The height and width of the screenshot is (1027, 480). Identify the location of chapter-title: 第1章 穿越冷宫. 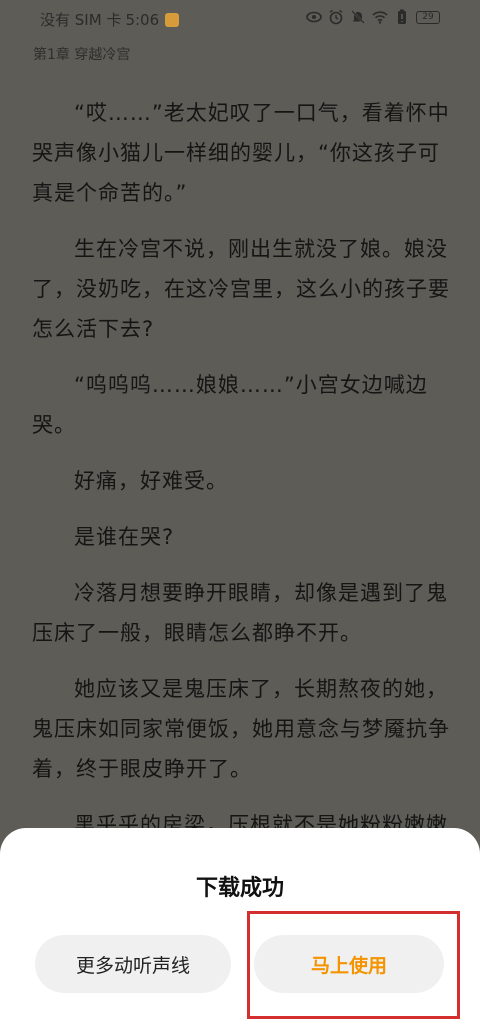
(82, 55).